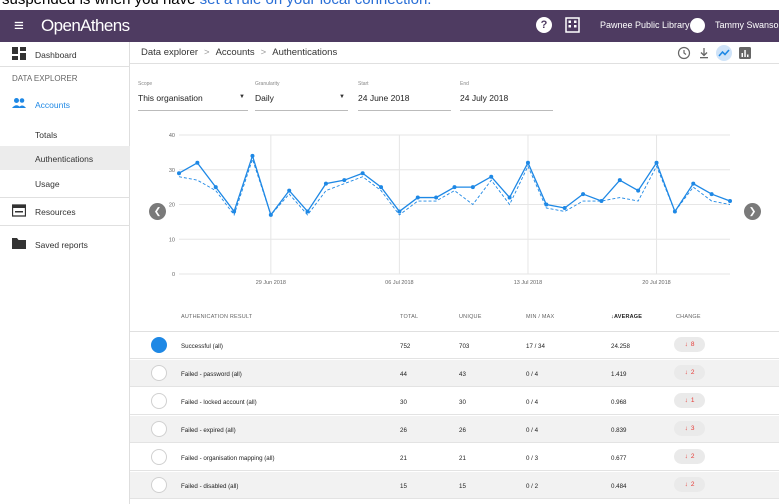 The image size is (779, 504). What do you see at coordinates (172, 136) in the screenshot?
I see `y-tick-label: 40` at bounding box center [172, 136].